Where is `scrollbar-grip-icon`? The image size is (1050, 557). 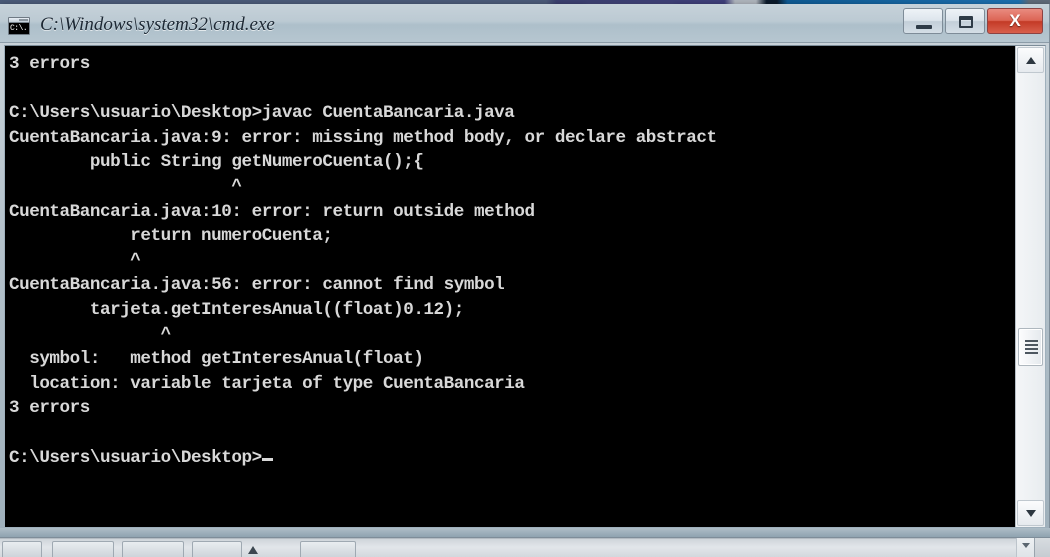 scrollbar-grip-icon is located at coordinates (1031, 347).